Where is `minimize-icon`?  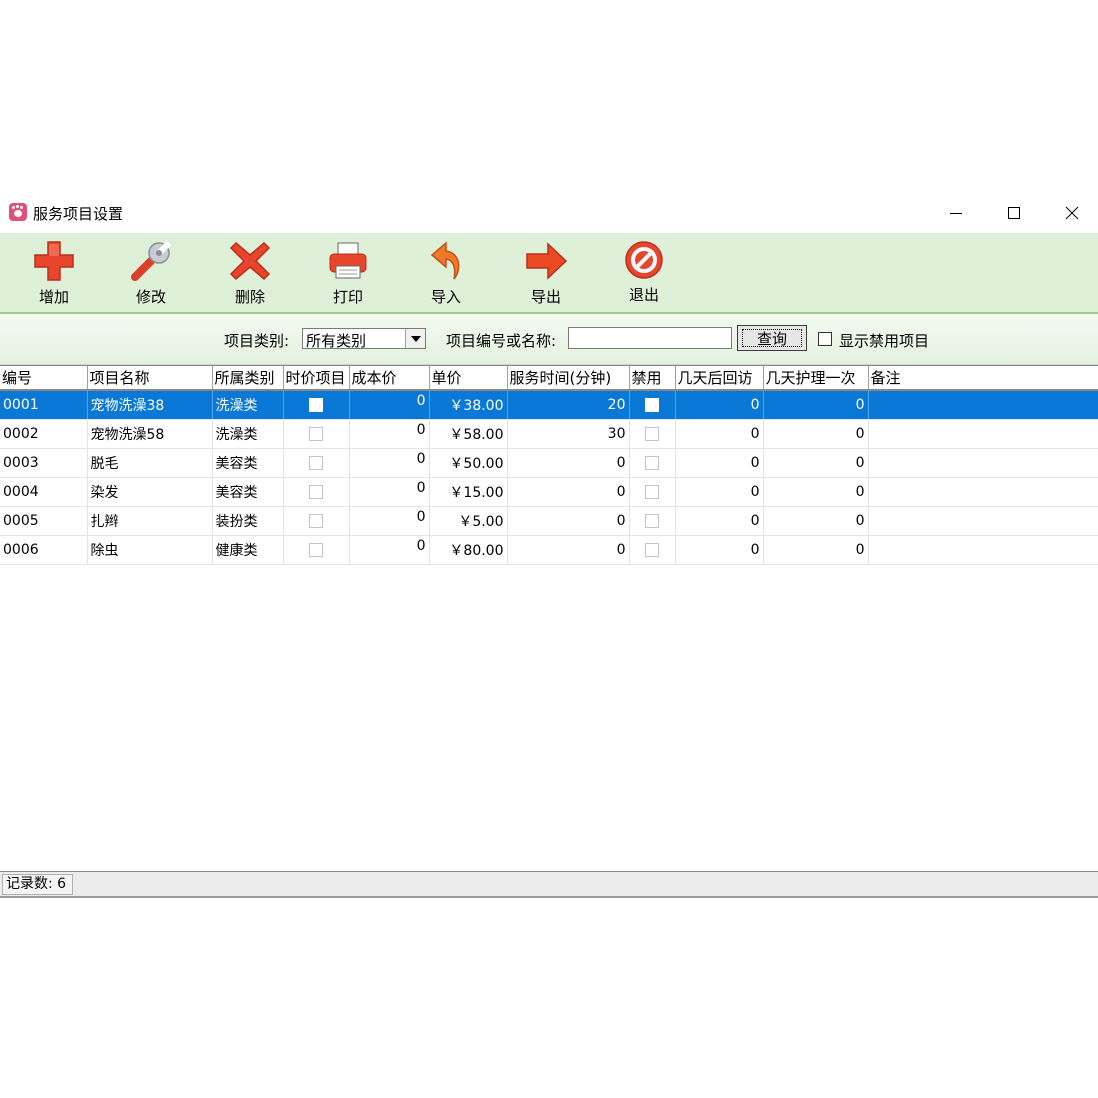
minimize-icon is located at coordinates (956, 213).